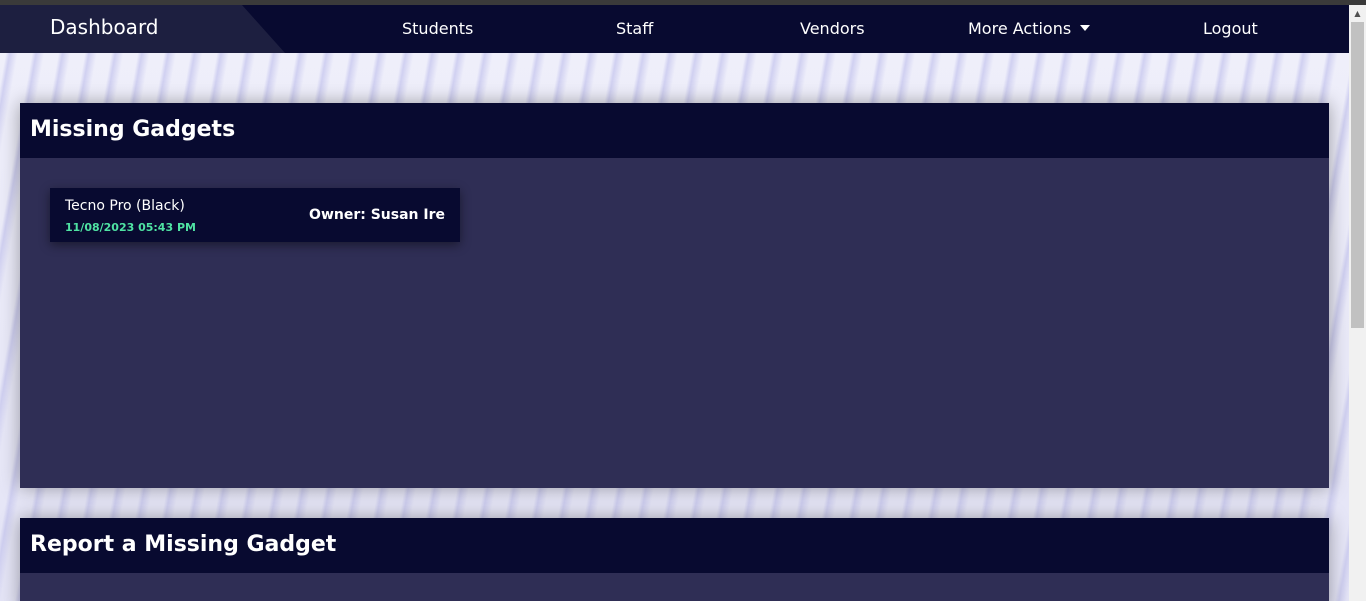 This screenshot has width=1366, height=601. Describe the element at coordinates (674, 130) in the screenshot. I see `missing-gadgets-title: Missing Gadgets` at that location.